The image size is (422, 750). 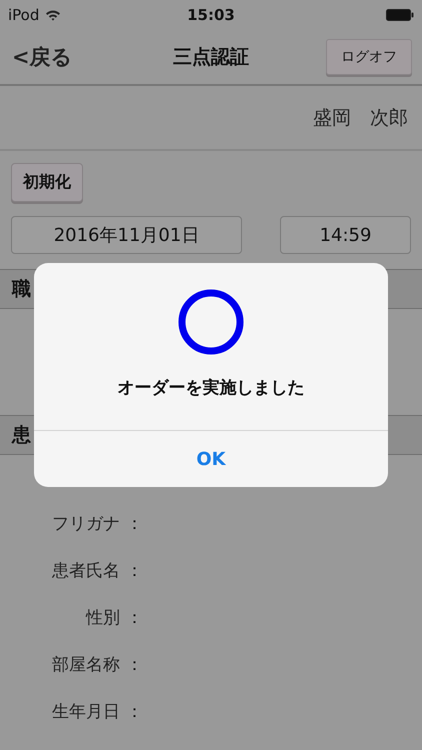 What do you see at coordinates (211, 458) in the screenshot?
I see `ok-button: OK` at bounding box center [211, 458].